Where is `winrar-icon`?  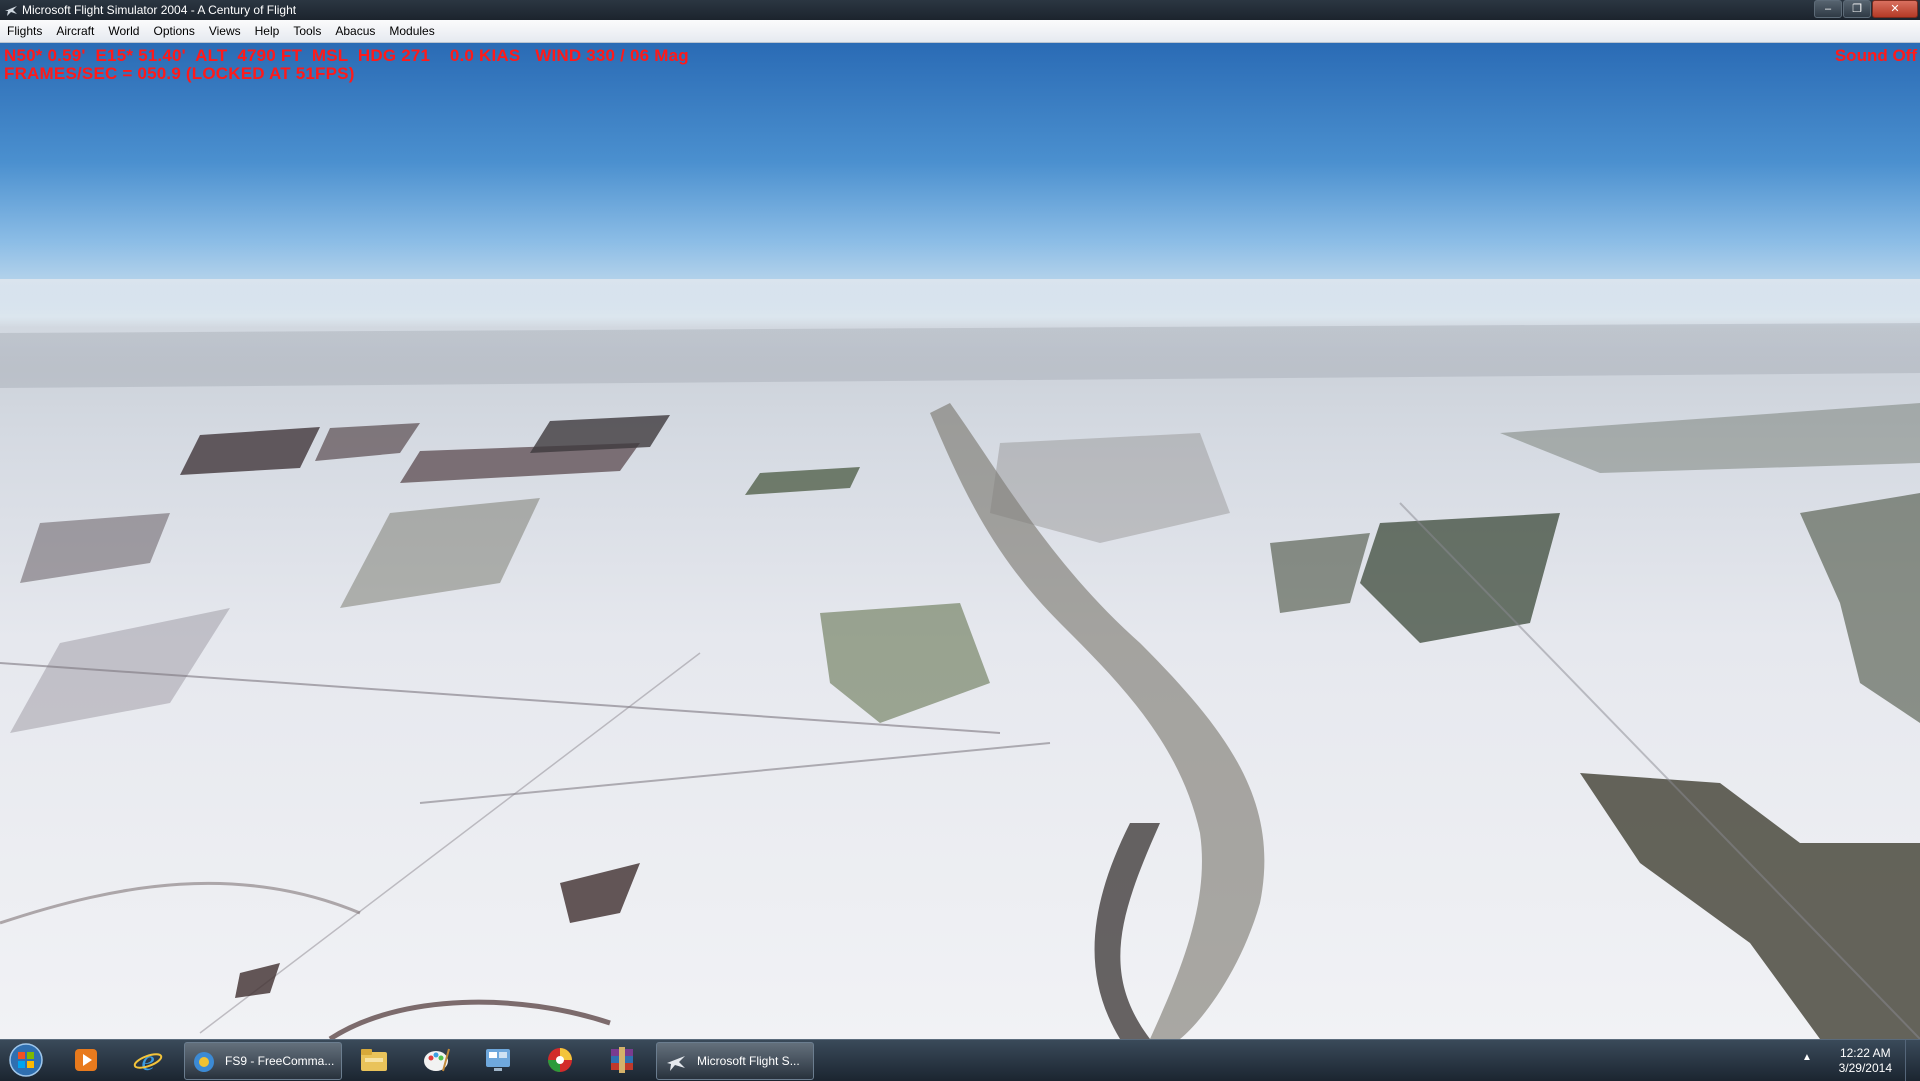 winrar-icon is located at coordinates (622, 1060).